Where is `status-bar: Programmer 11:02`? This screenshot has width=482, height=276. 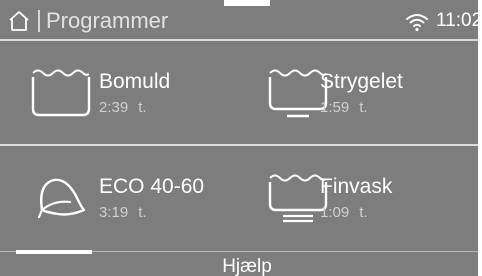
status-bar: Programmer 11:02 is located at coordinates (239, 20).